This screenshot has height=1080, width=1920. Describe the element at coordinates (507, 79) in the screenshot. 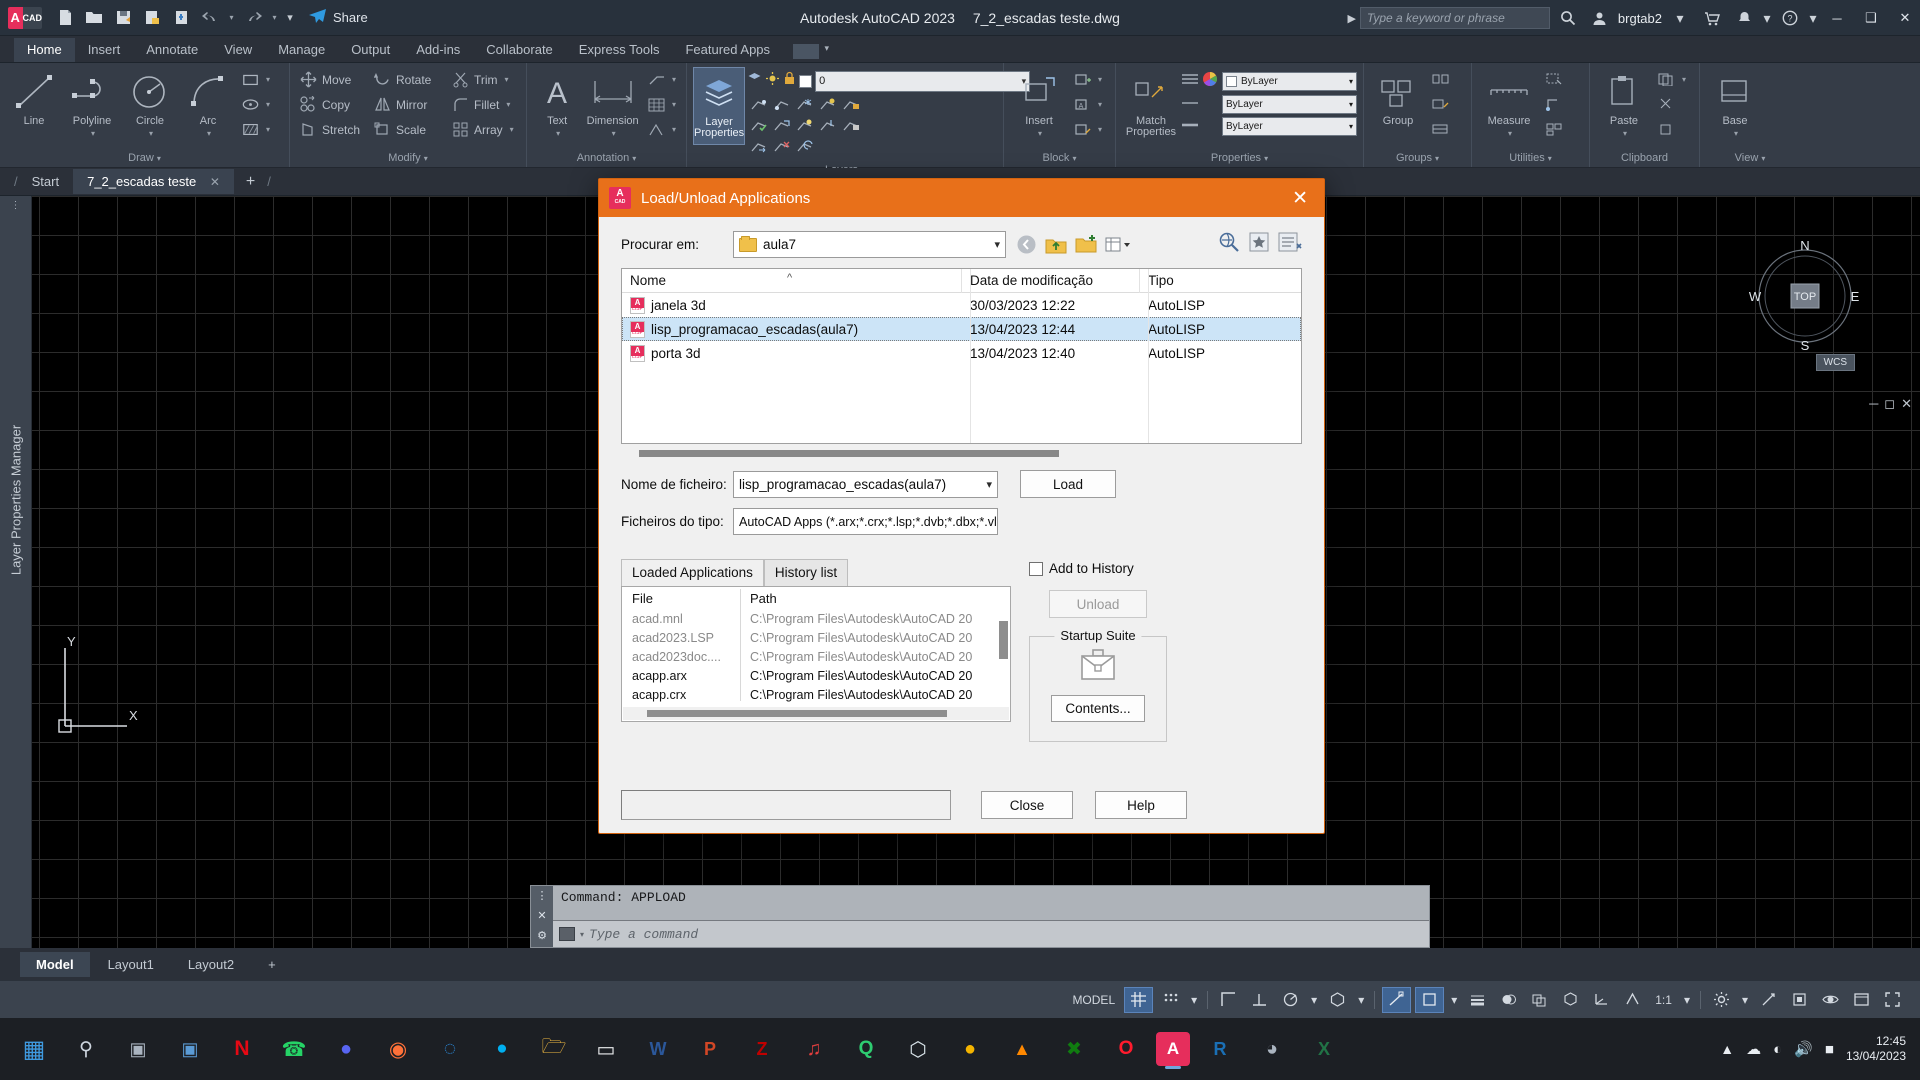

I see `trim-dropdown-icon: ▾` at that location.